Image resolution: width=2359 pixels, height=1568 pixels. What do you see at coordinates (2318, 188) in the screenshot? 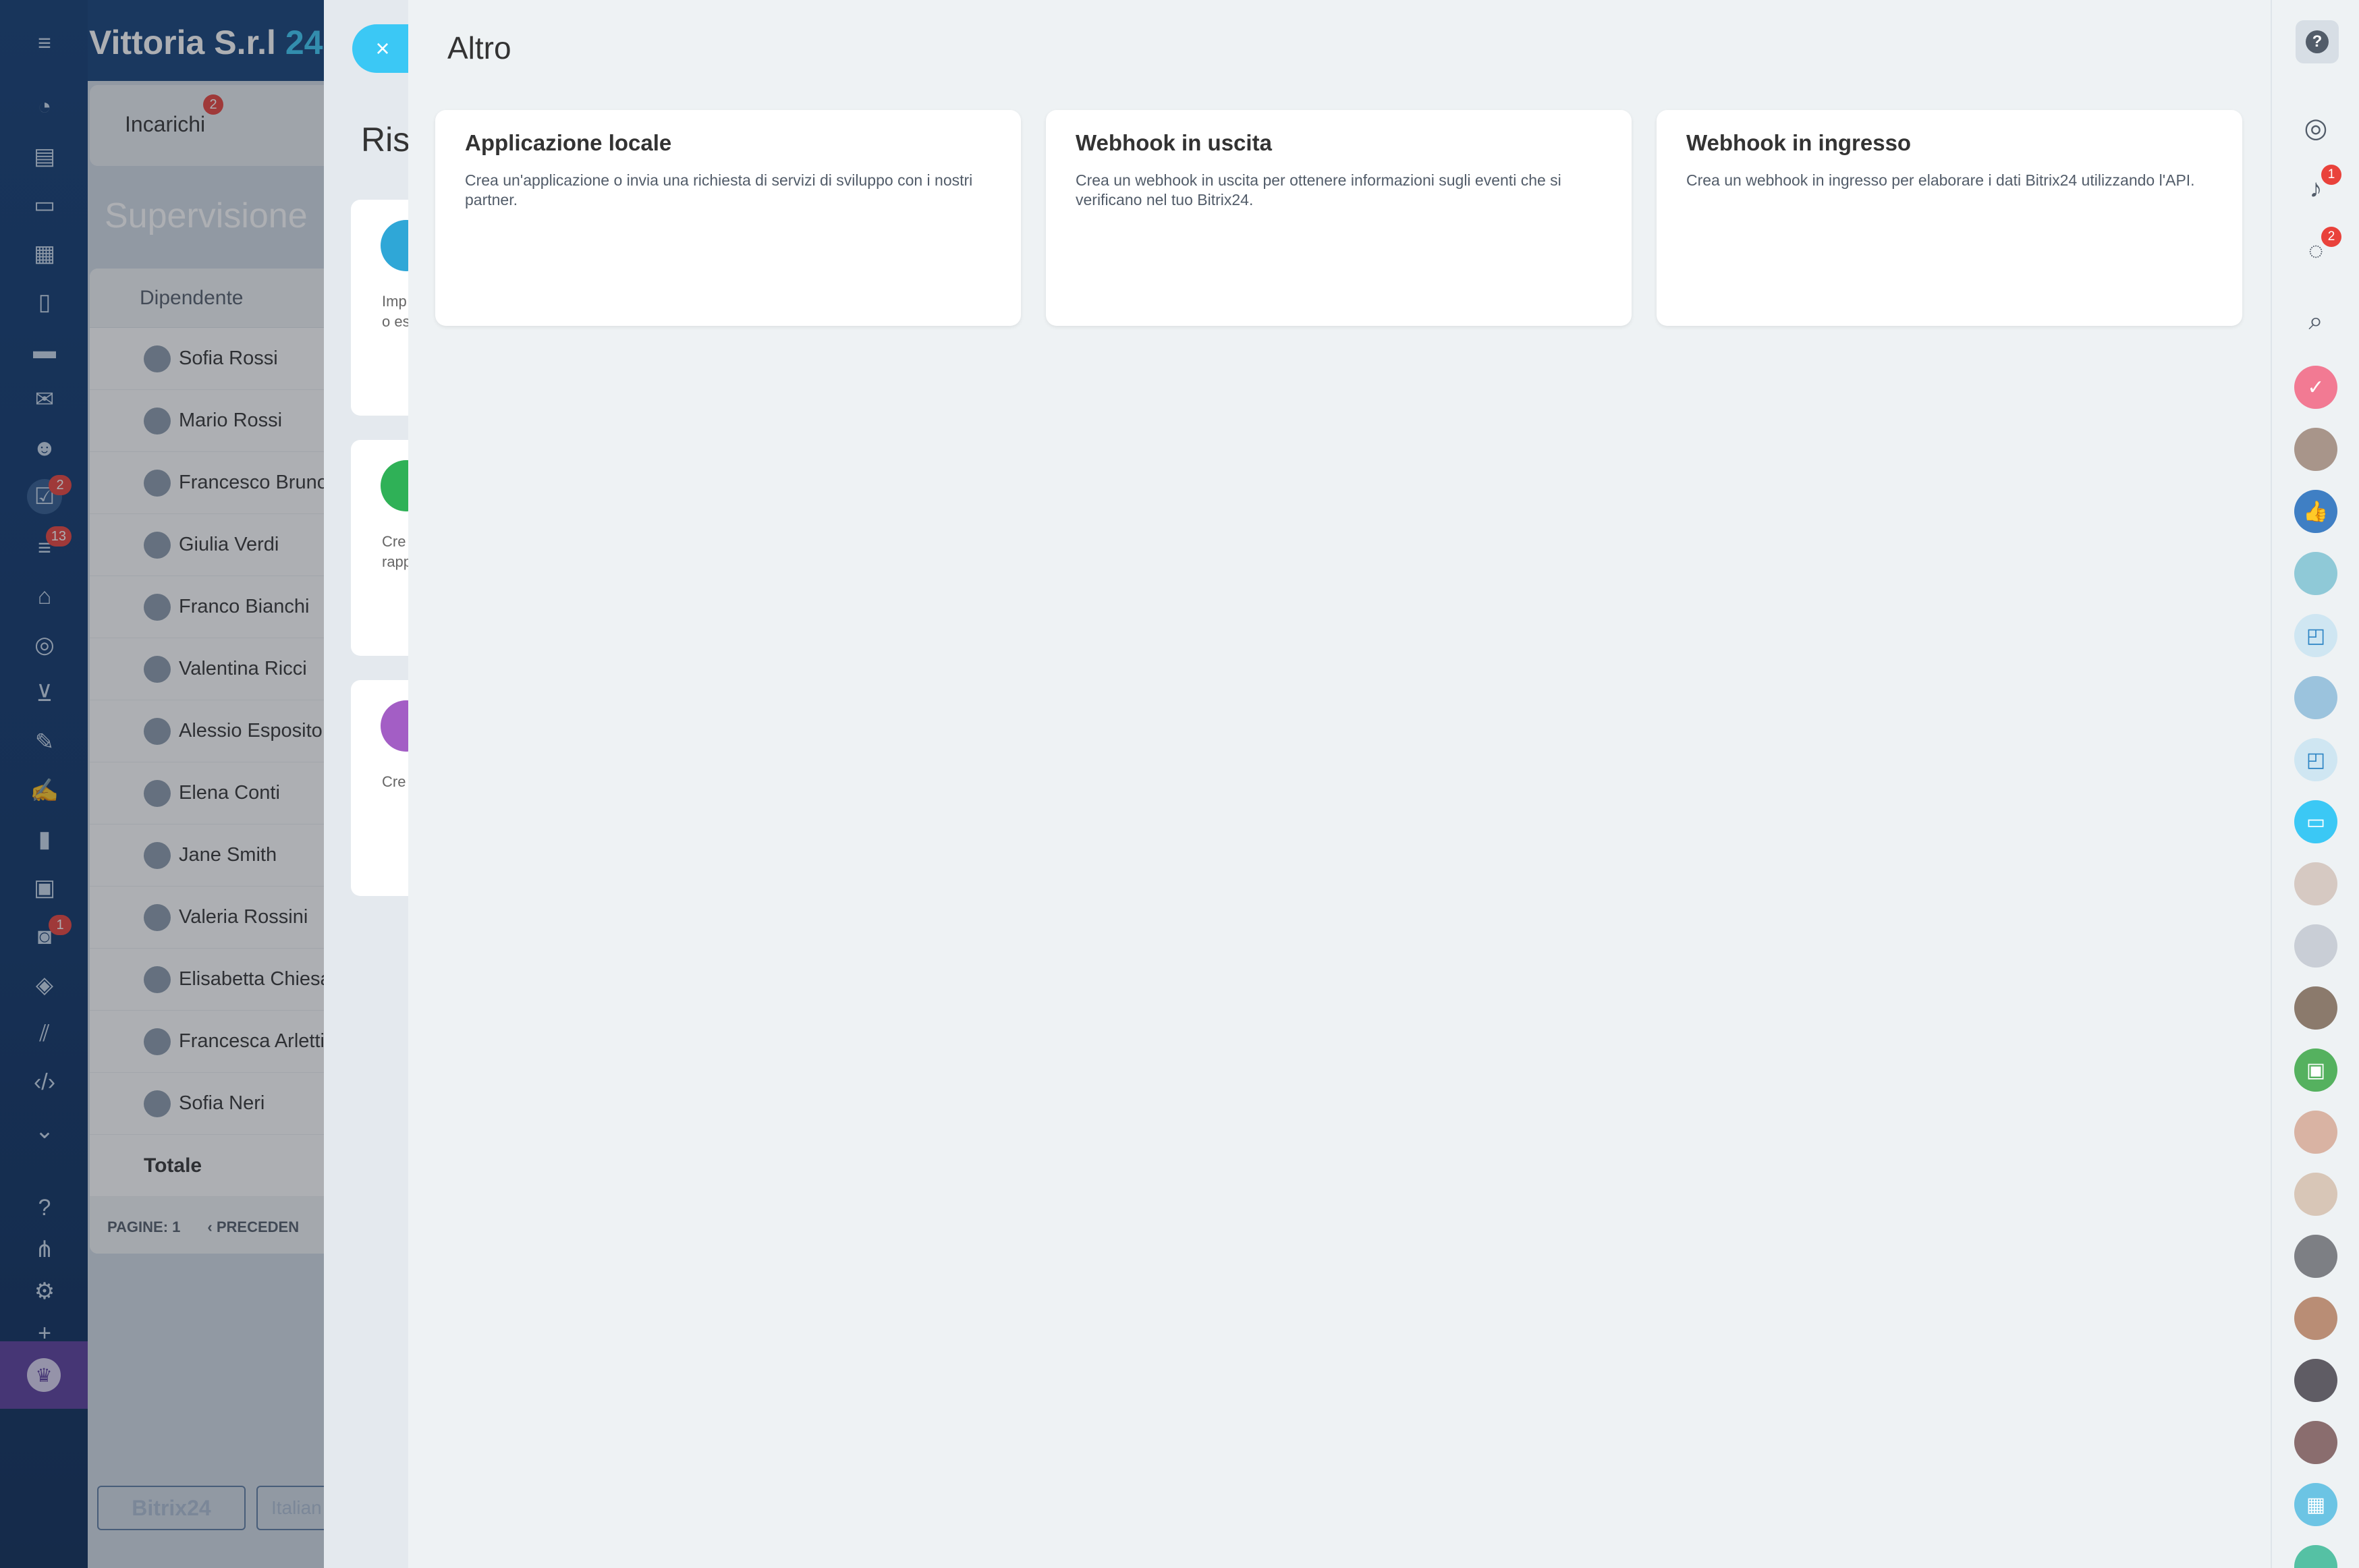
I see `notifications-bell-icon: ♪ 1` at bounding box center [2318, 188].